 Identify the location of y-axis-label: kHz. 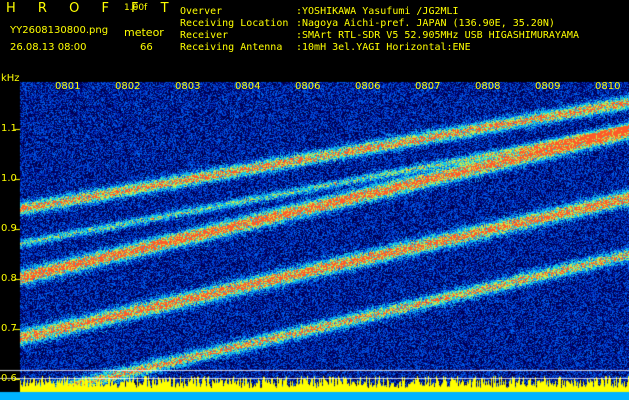
(10, 78).